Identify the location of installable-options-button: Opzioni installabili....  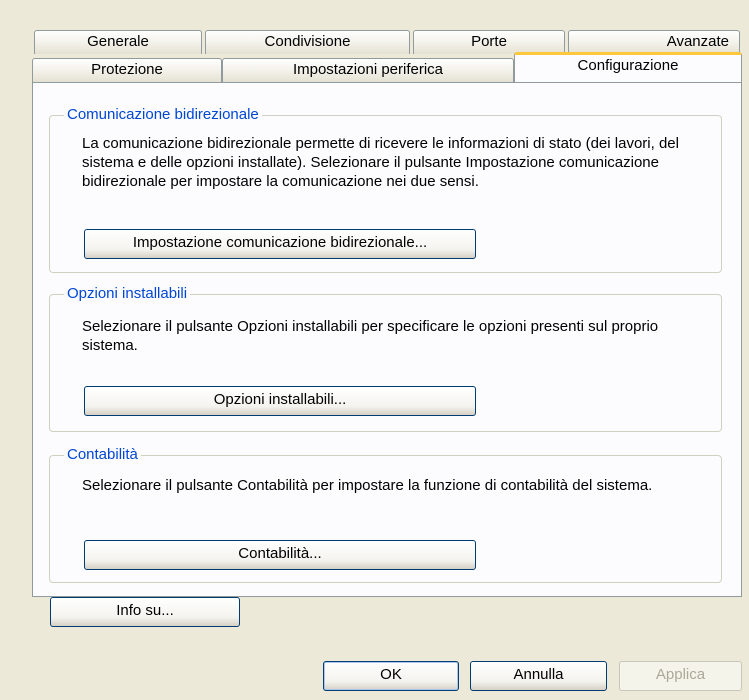
(280, 401).